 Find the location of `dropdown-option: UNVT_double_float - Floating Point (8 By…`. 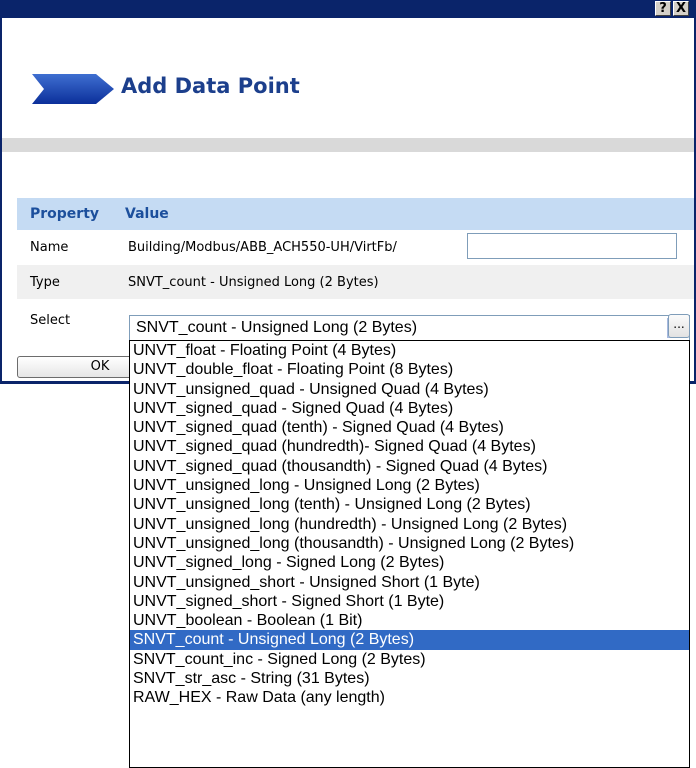

dropdown-option: UNVT_double_float - Floating Point (8 By… is located at coordinates (409, 369).